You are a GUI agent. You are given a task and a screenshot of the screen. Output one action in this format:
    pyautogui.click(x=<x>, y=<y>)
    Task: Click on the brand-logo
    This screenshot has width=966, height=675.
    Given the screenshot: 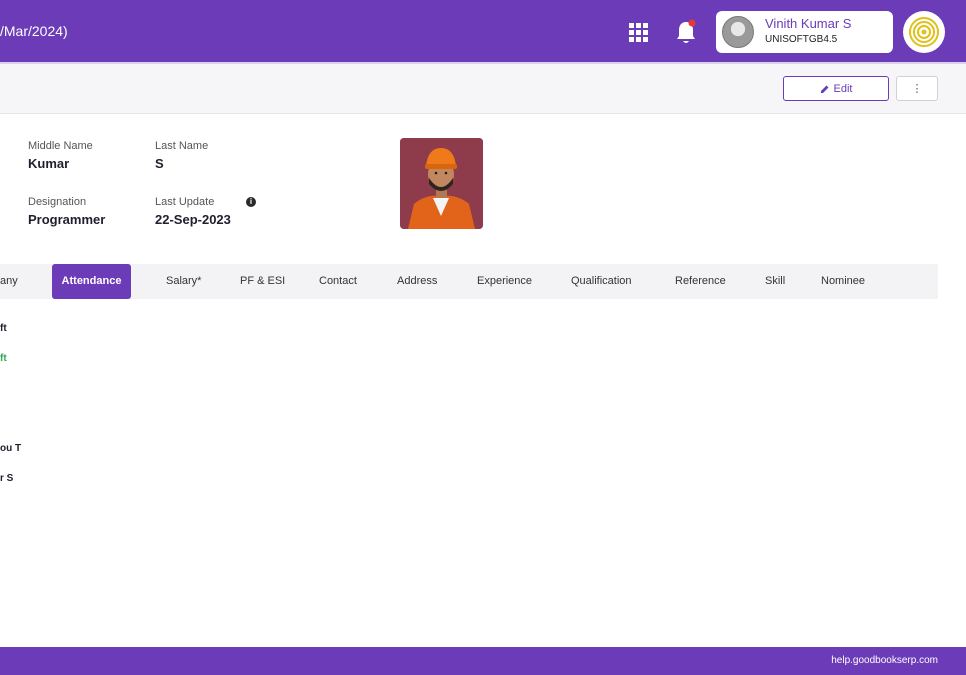 What is the action you would take?
    pyautogui.click(x=924, y=32)
    